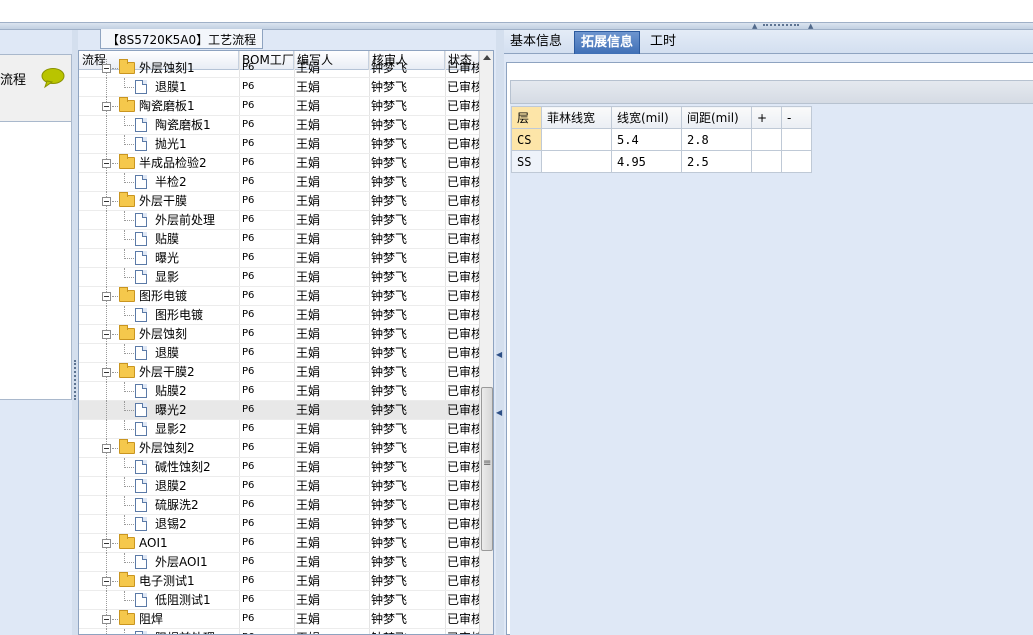  I want to click on tree-node: 外层蚀刻, so click(158, 334).